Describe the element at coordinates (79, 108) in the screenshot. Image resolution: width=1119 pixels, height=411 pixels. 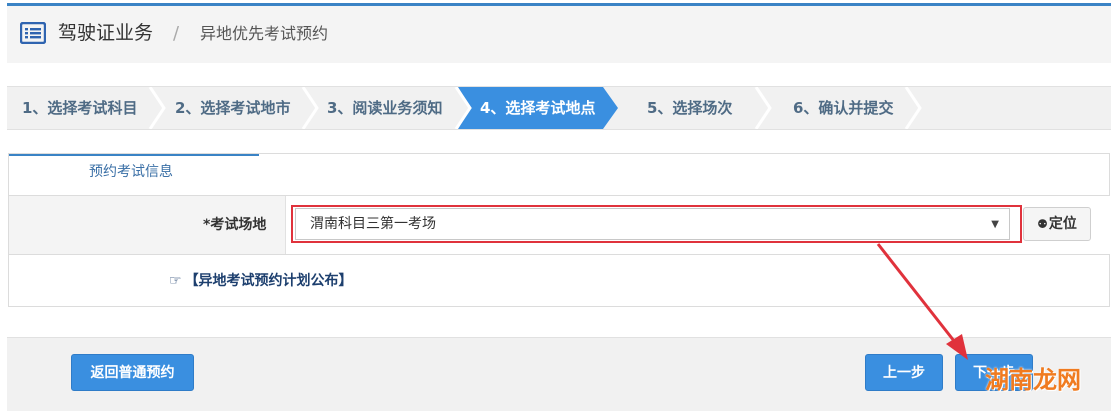
I see `step-1: 1、选择考试科目` at that location.